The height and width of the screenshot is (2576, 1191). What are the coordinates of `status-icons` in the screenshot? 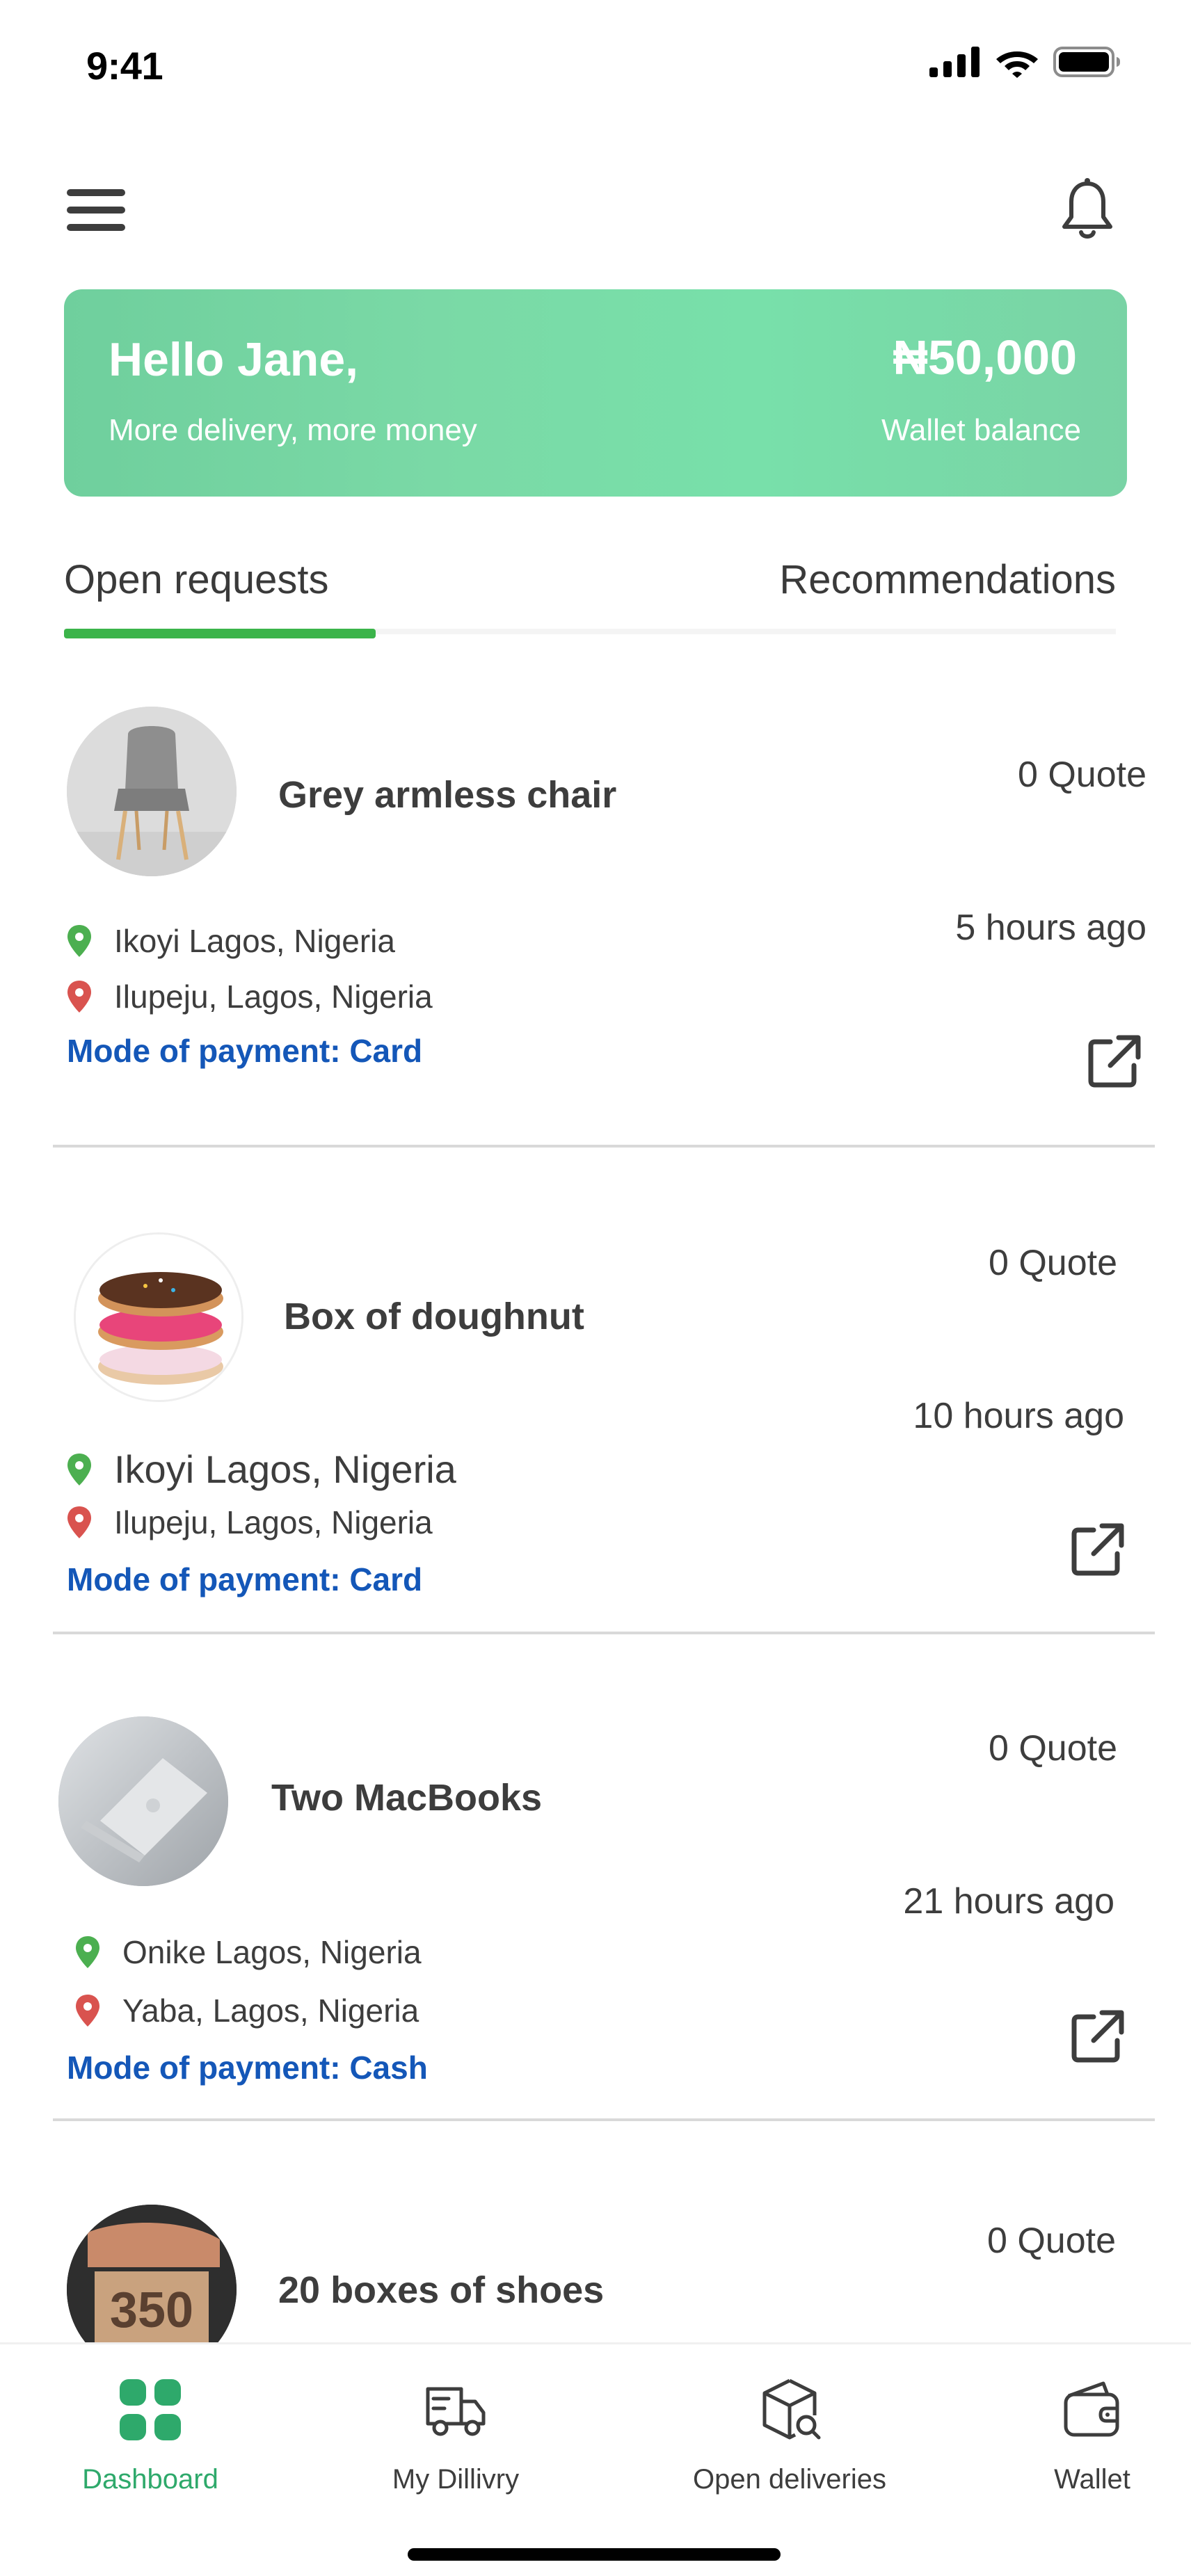 It's located at (1025, 62).